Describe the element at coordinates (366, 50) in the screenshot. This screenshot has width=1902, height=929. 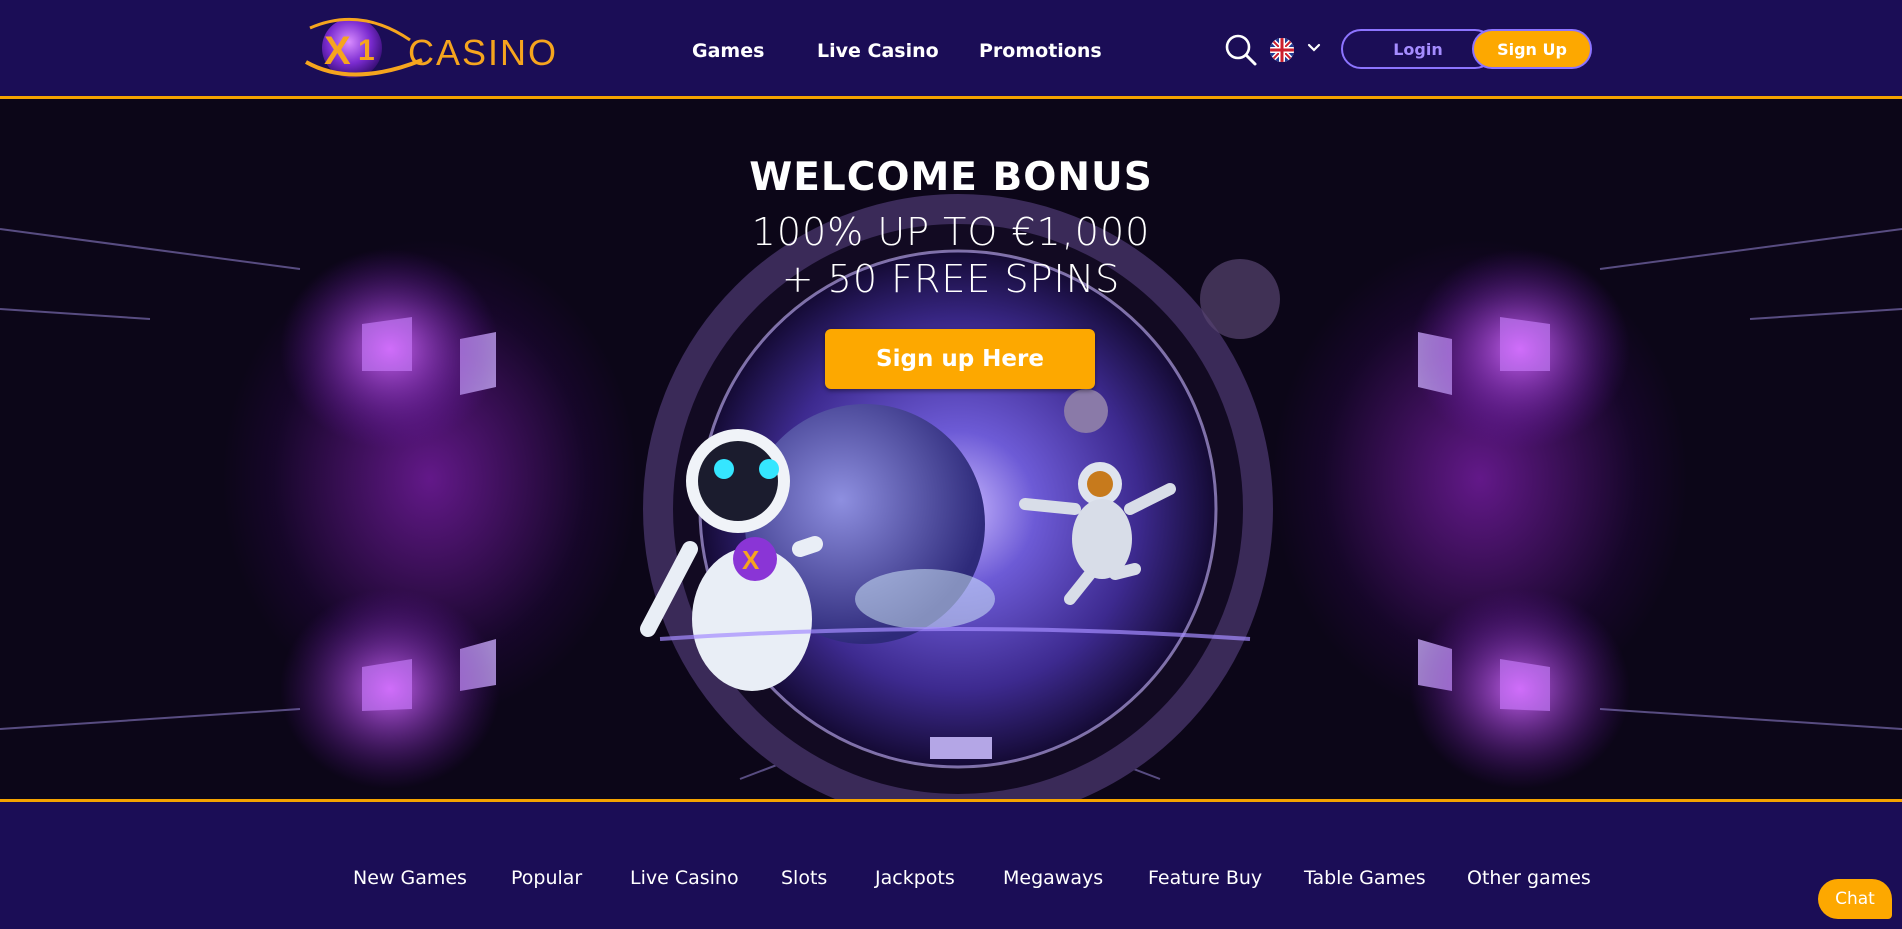
I see `svg-text: 1` at that location.